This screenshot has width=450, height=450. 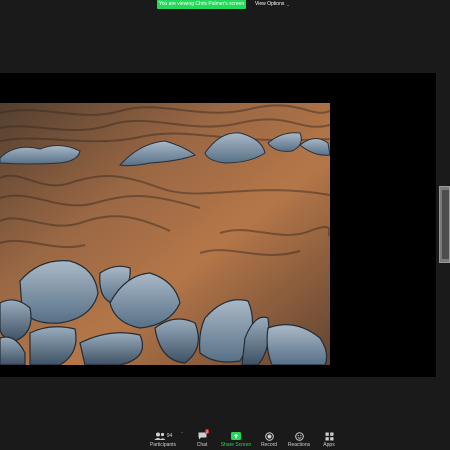 What do you see at coordinates (269, 436) in the screenshot?
I see `record-icon` at bounding box center [269, 436].